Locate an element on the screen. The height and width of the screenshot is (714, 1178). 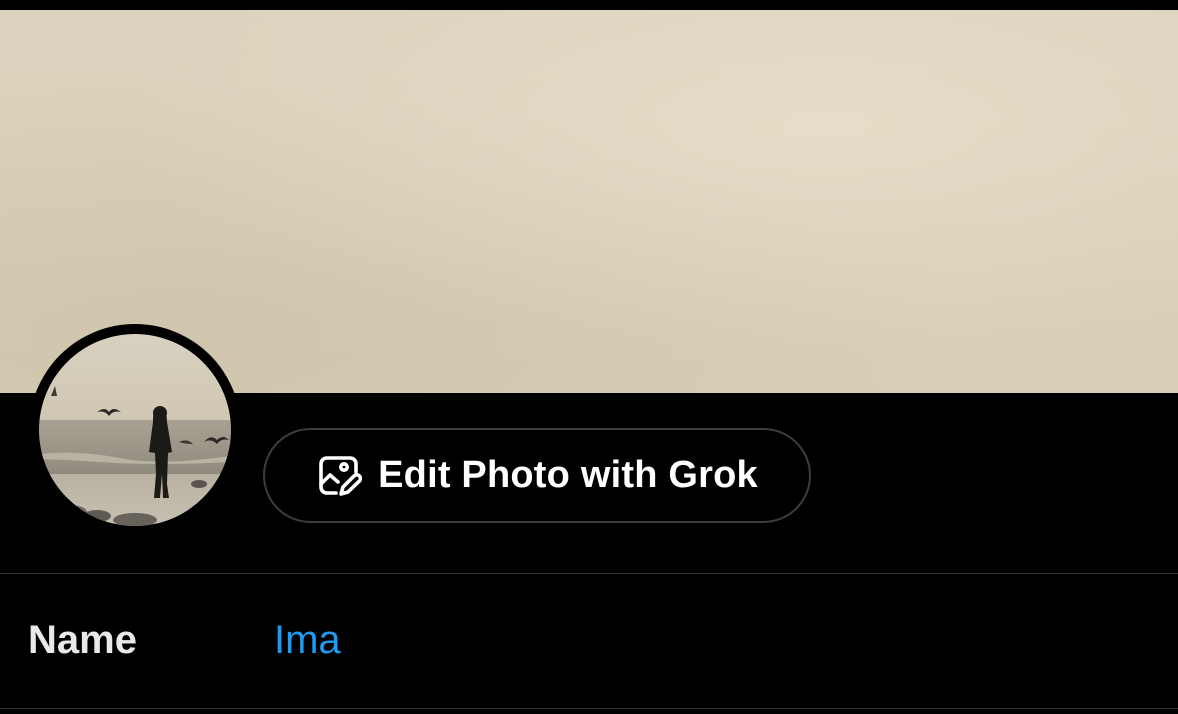
image-edit-icon is located at coordinates (339, 476).